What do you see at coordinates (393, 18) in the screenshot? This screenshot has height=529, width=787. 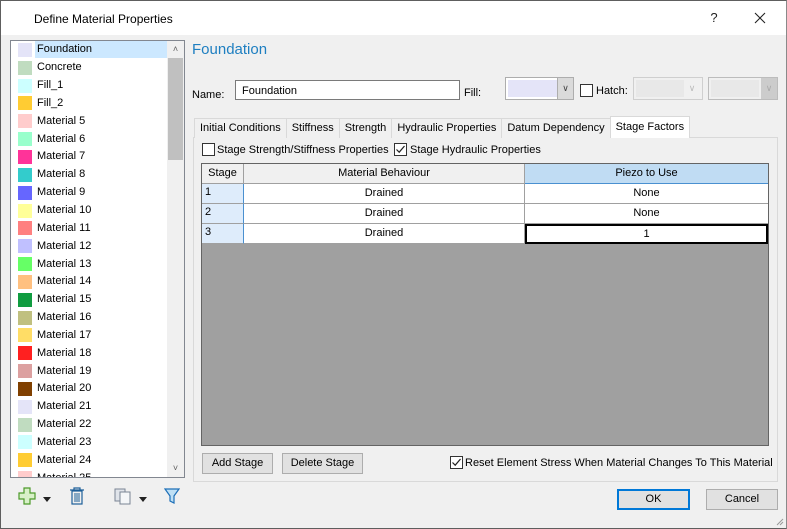 I see `title-bar: Define Material Properties ?` at bounding box center [393, 18].